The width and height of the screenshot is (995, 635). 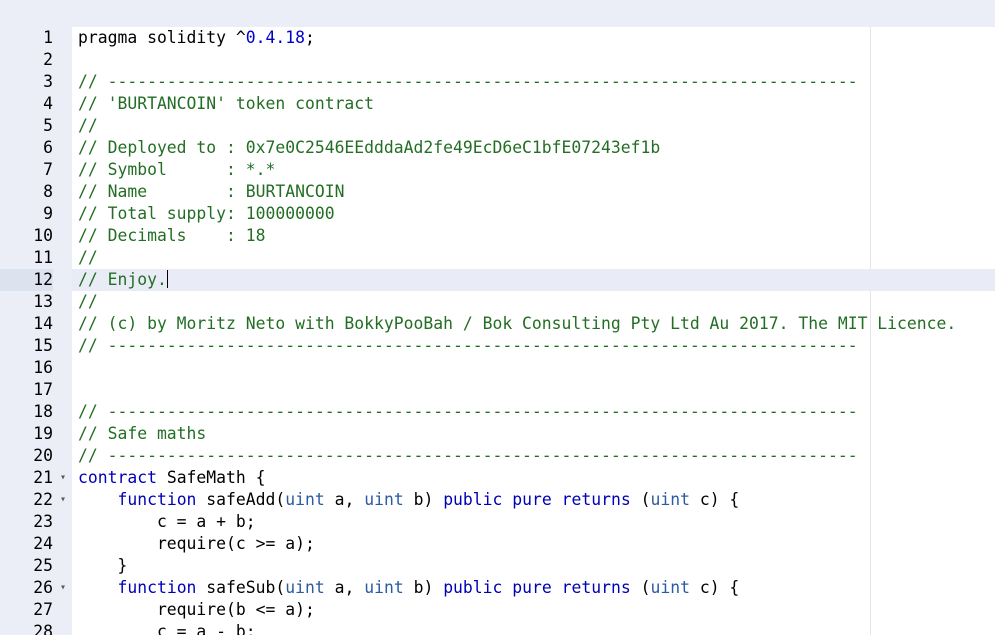 What do you see at coordinates (533, 192) in the screenshot?
I see `code-line-content: // Name : BURTANCOIN` at bounding box center [533, 192].